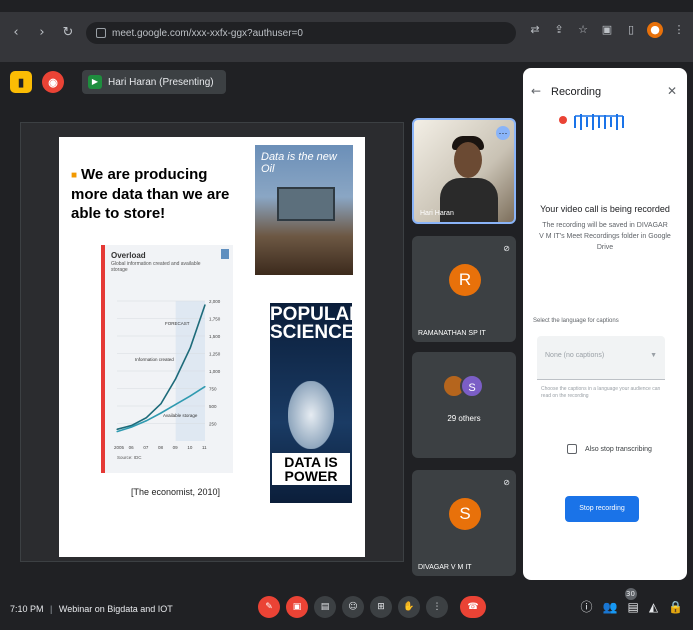  I want to click on profile-icon: ●, so click(655, 30).